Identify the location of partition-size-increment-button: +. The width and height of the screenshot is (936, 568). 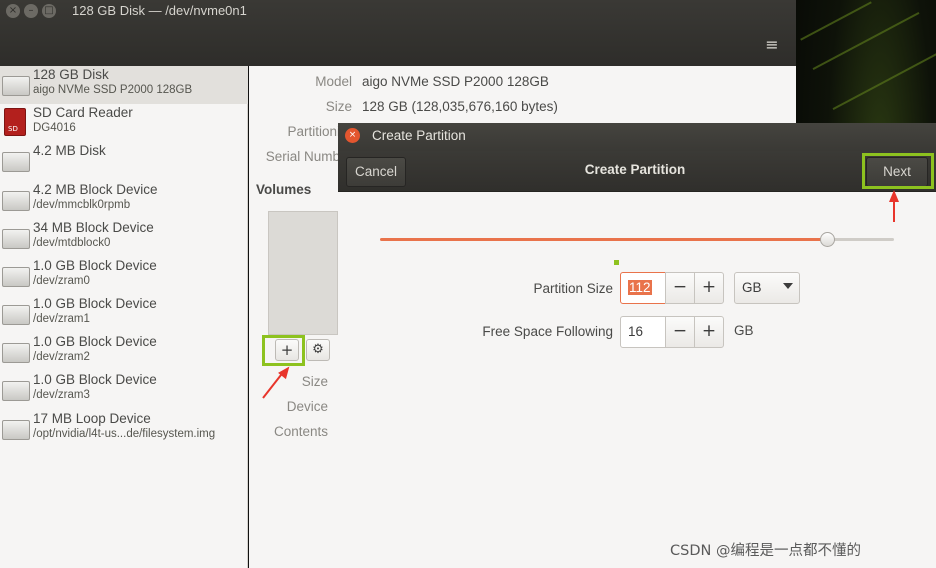
(709, 288).